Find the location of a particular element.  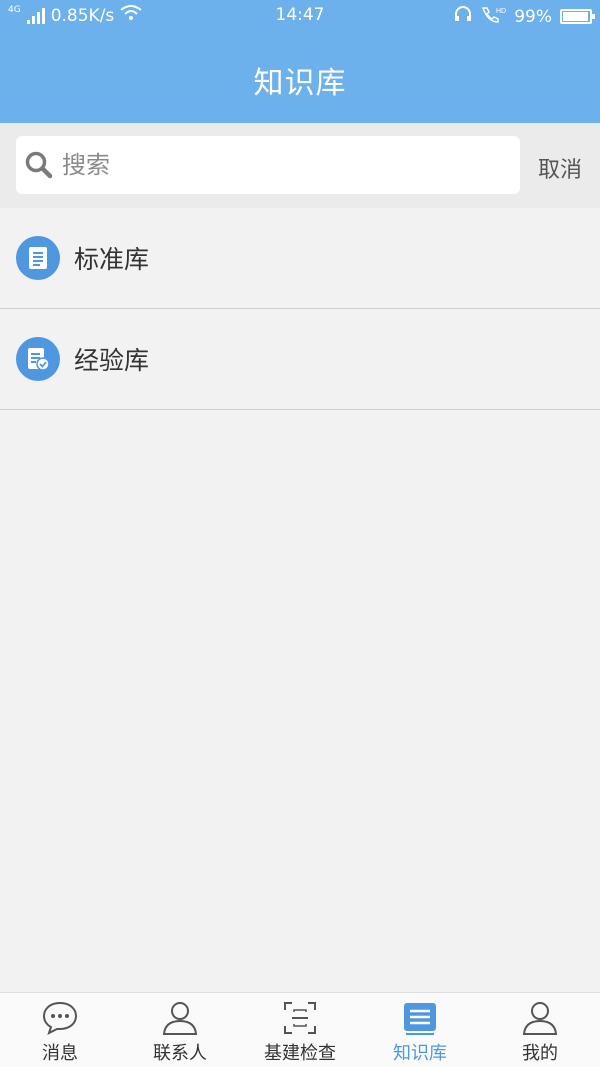

cancel-button: 取消 is located at coordinates (560, 168).